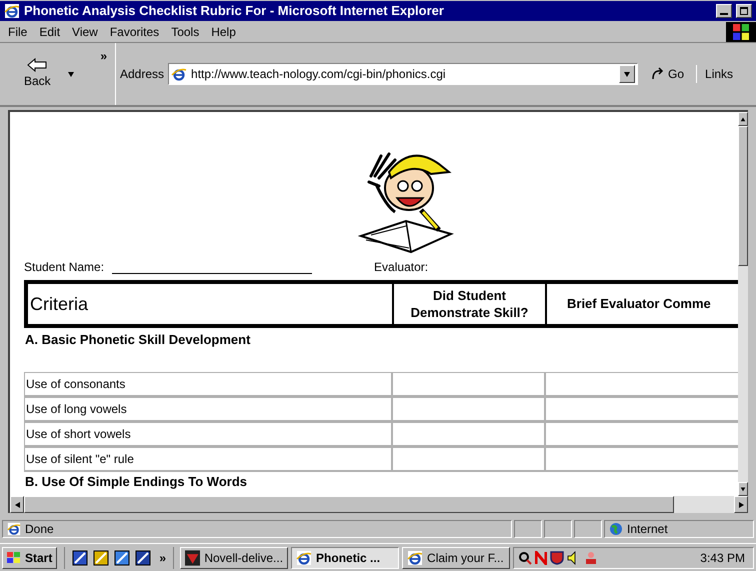  Describe the element at coordinates (208, 409) in the screenshot. I see `table-cell: Use of long vowels` at that location.